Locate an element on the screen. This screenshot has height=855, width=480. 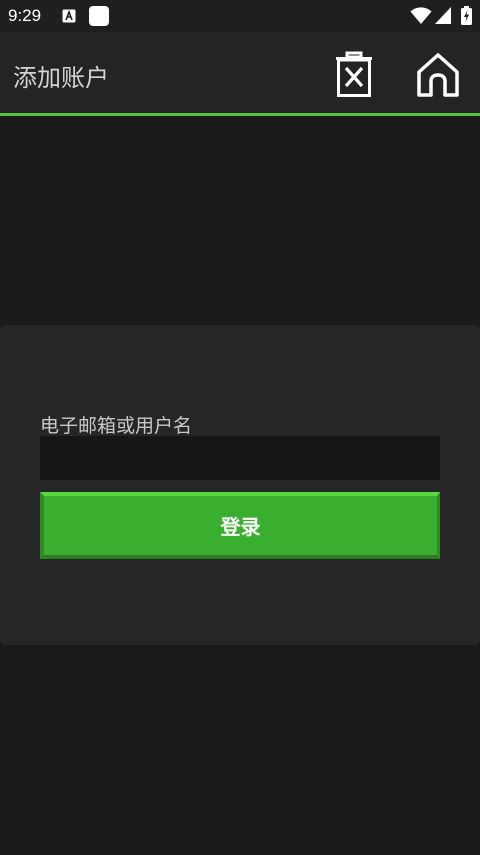
username-input is located at coordinates (240, 458).